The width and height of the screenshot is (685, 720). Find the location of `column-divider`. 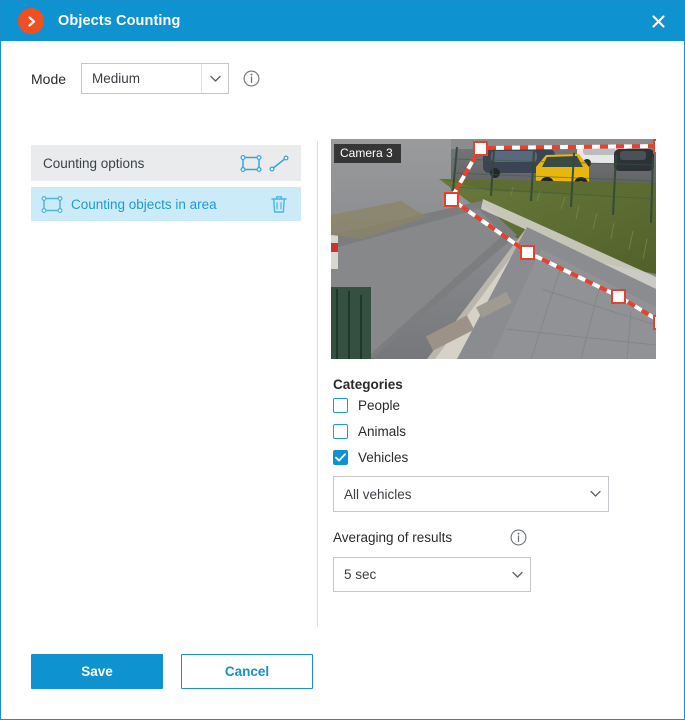

column-divider is located at coordinates (317, 403).